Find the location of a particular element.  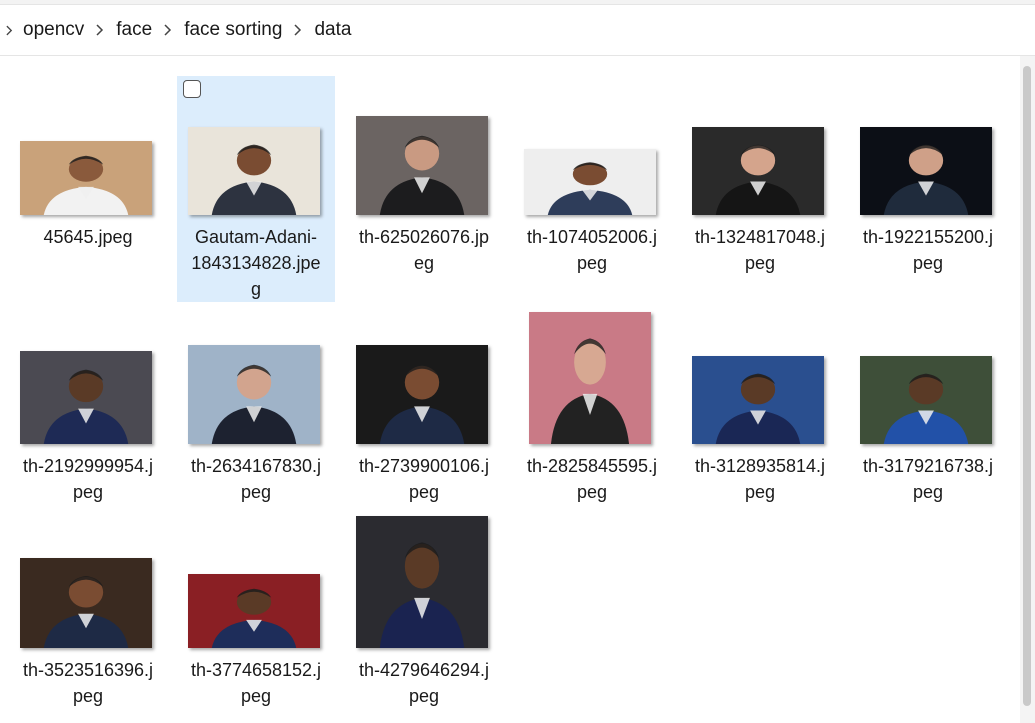

file-item: th-625026076.jp eg is located at coordinates (424, 176).